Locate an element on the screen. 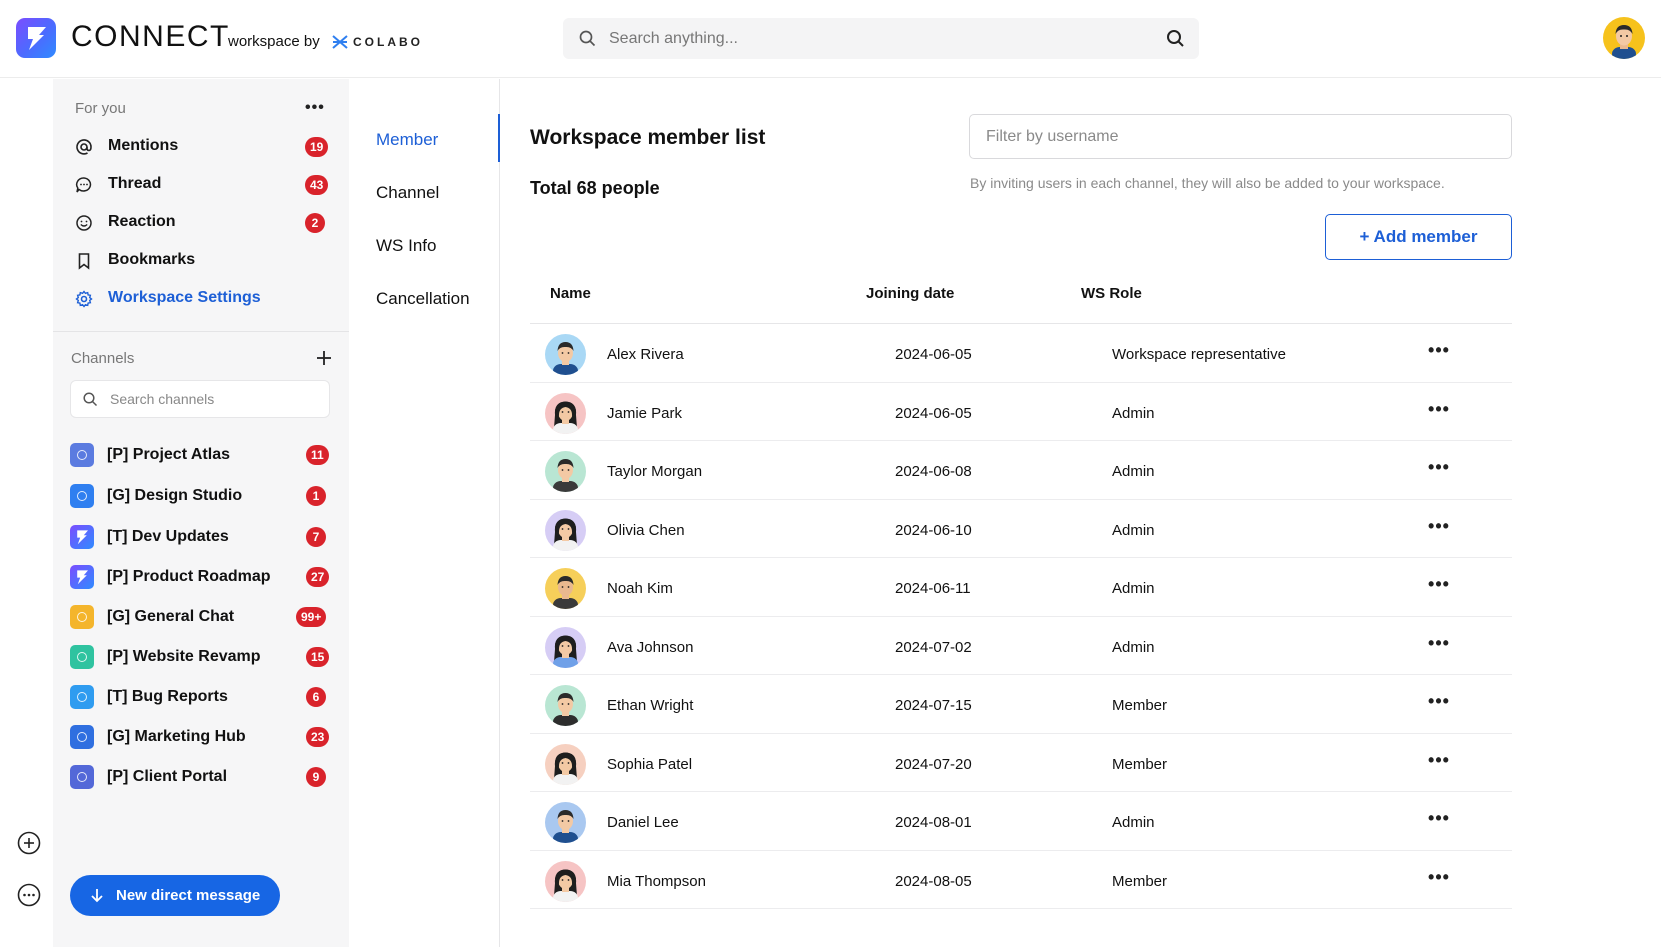 Image resolution: width=1661 pixels, height=947 pixels. table-row: Taylor Morgan 2024-06-08 Admin ••• is located at coordinates (1021, 470).